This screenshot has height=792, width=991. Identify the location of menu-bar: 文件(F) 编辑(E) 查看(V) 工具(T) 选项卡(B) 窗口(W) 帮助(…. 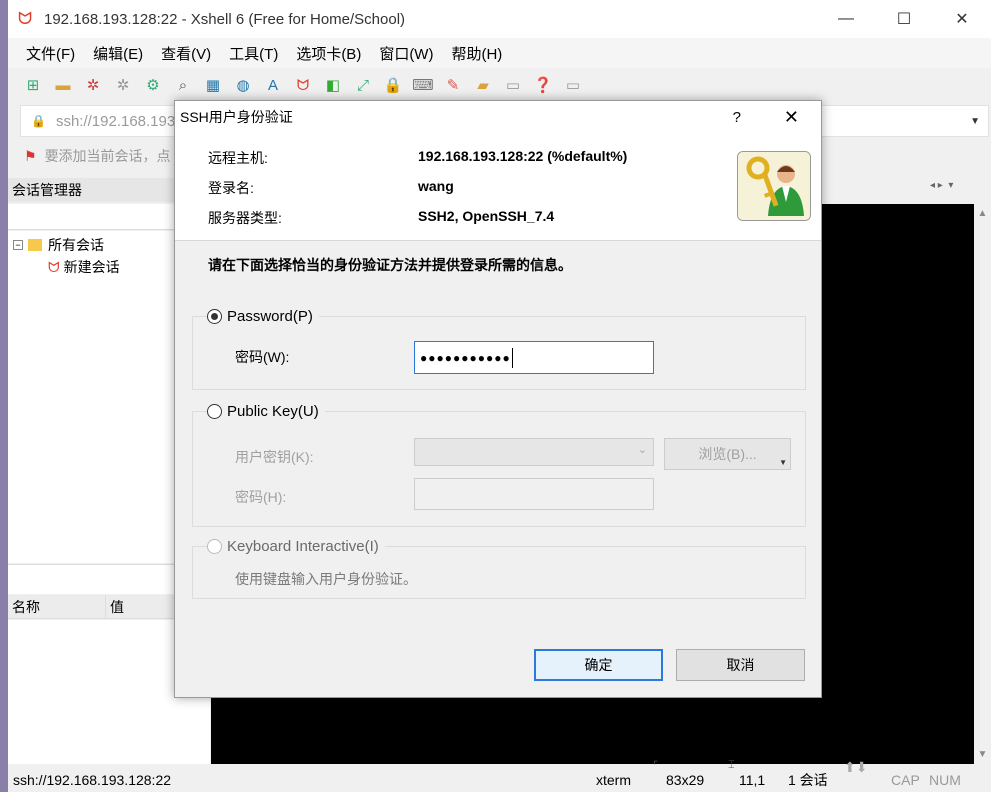
(499, 53).